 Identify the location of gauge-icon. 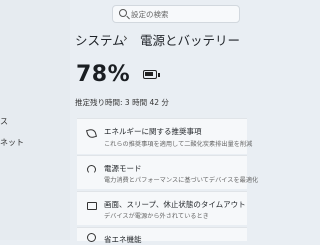
(91, 169).